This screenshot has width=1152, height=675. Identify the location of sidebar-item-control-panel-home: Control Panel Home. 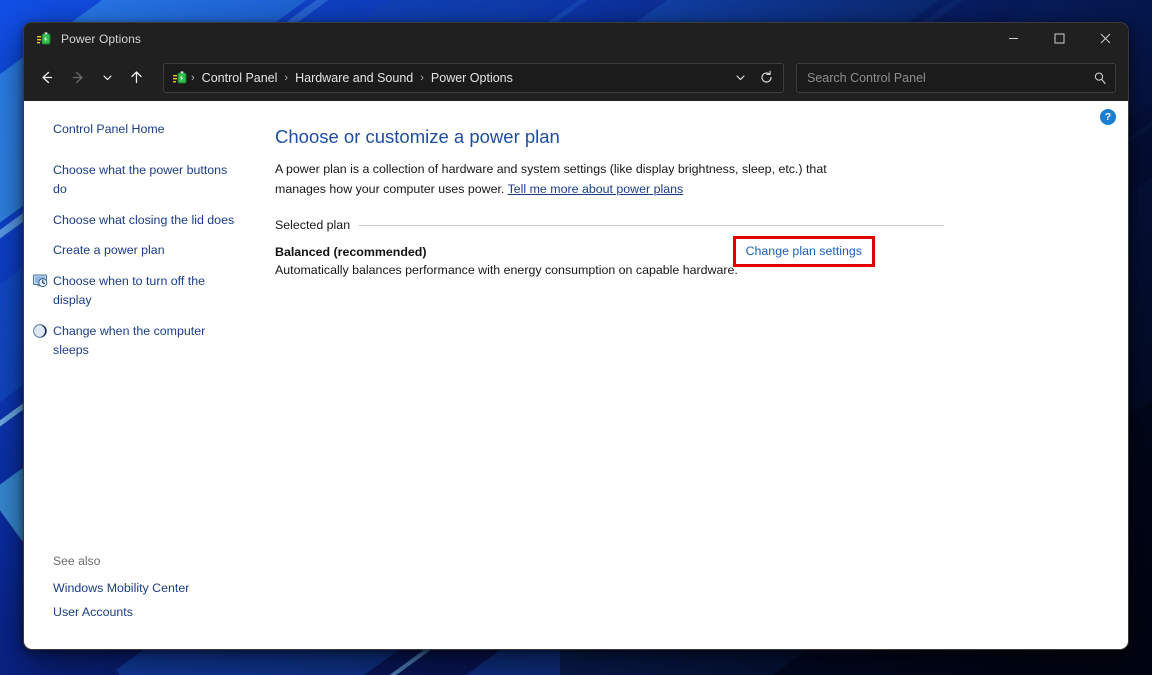
(137, 129).